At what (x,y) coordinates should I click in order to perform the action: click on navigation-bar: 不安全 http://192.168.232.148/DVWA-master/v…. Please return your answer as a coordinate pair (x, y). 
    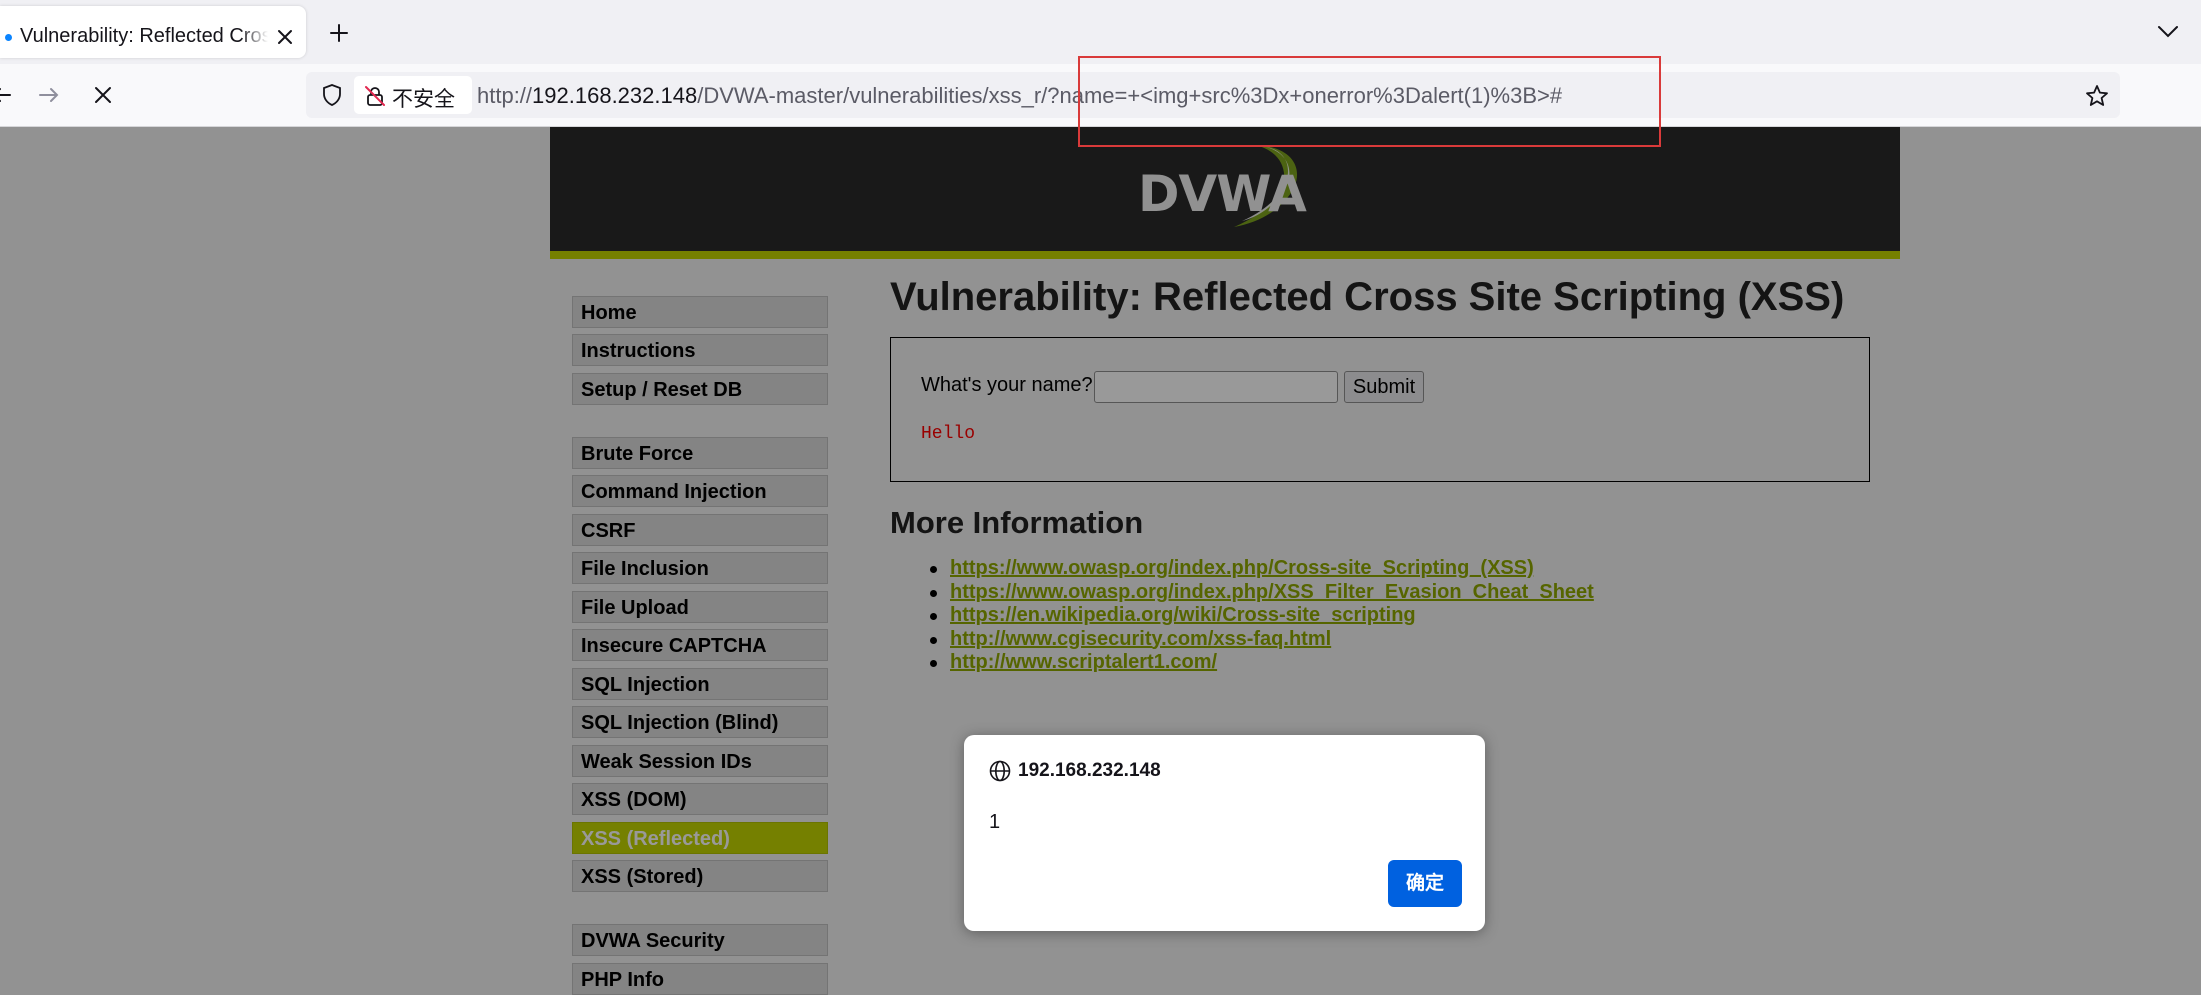
    Looking at the image, I should click on (1100, 95).